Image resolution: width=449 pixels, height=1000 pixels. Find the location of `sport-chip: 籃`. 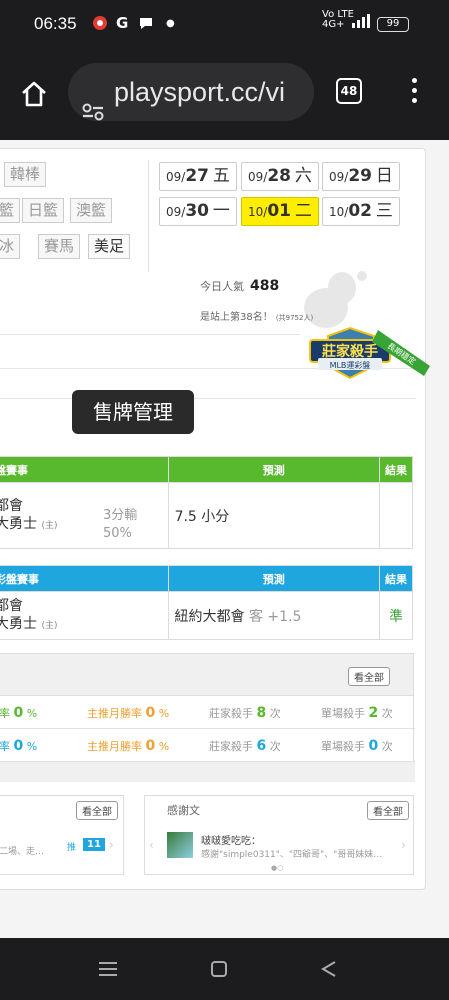

sport-chip: 籃 is located at coordinates (10, 210).